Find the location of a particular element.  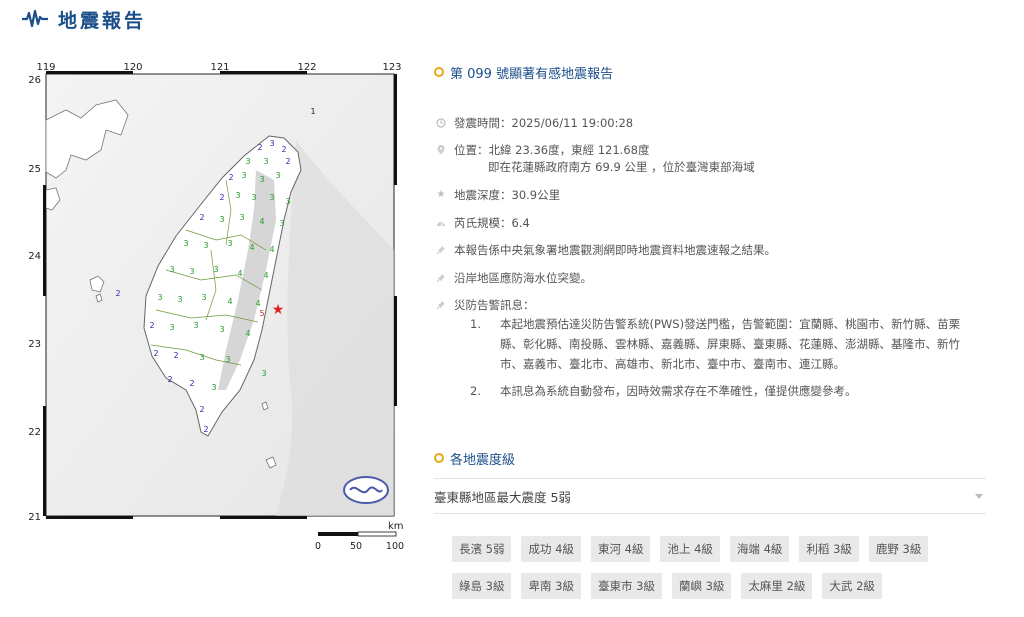

lon-label: 119 is located at coordinates (45, 67).